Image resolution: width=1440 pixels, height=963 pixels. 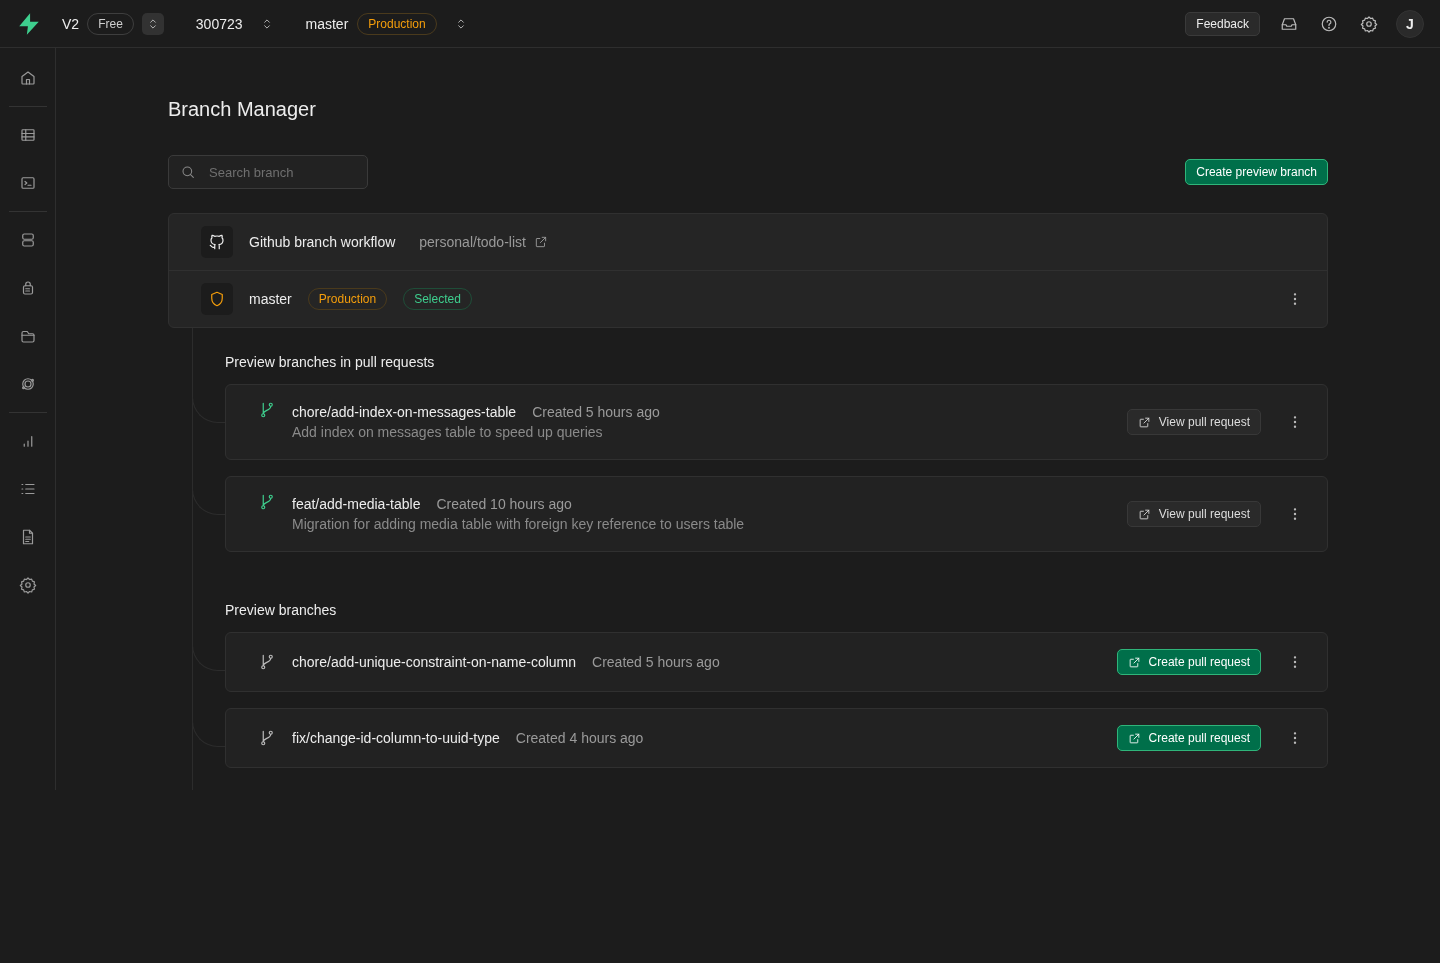 What do you see at coordinates (1329, 23) in the screenshot?
I see `help-icon` at bounding box center [1329, 23].